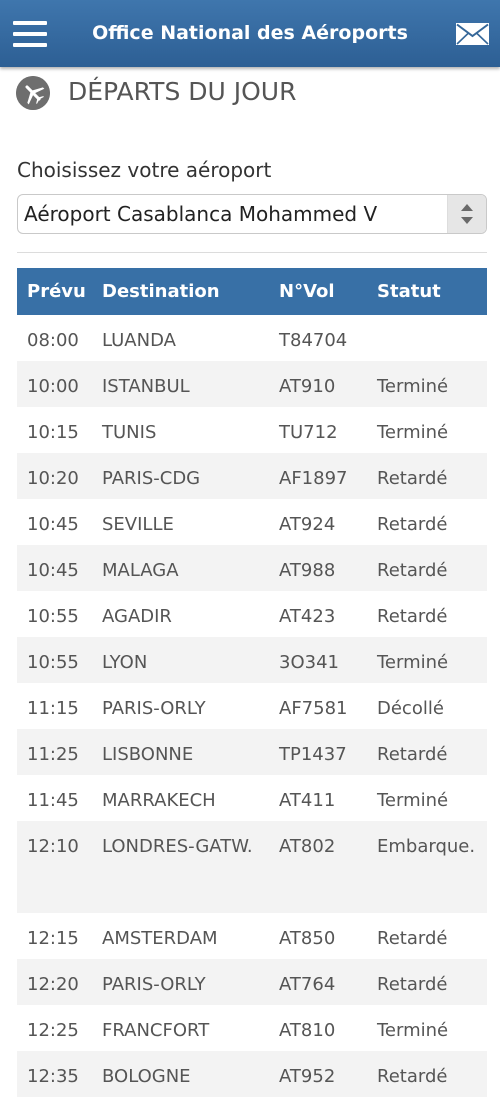  What do you see at coordinates (53, 708) in the screenshot?
I see `cell-time: 11:15` at bounding box center [53, 708].